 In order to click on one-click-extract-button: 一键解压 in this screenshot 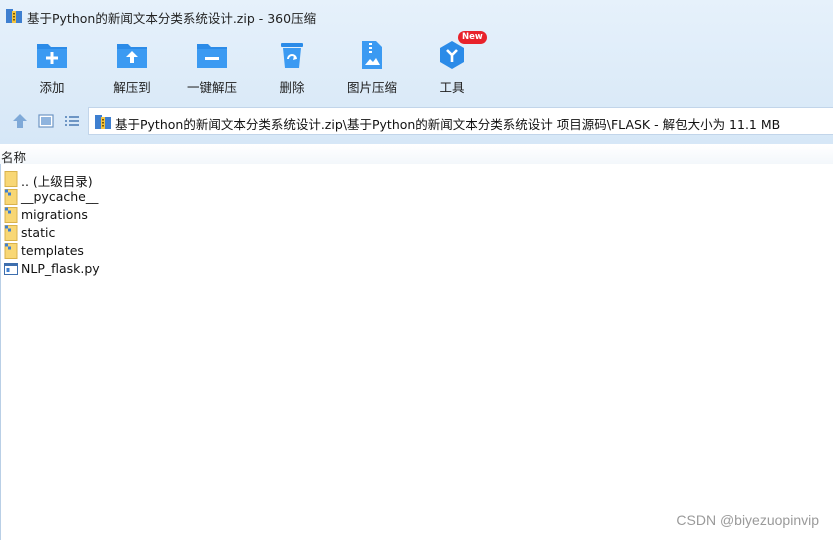, I will do `click(212, 67)`.